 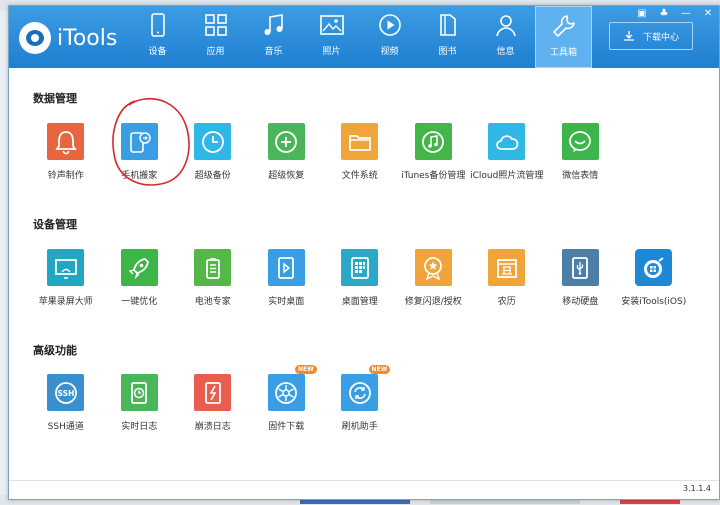 What do you see at coordinates (360, 152) in the screenshot?
I see `tool-file-system: 文件系统` at bounding box center [360, 152].